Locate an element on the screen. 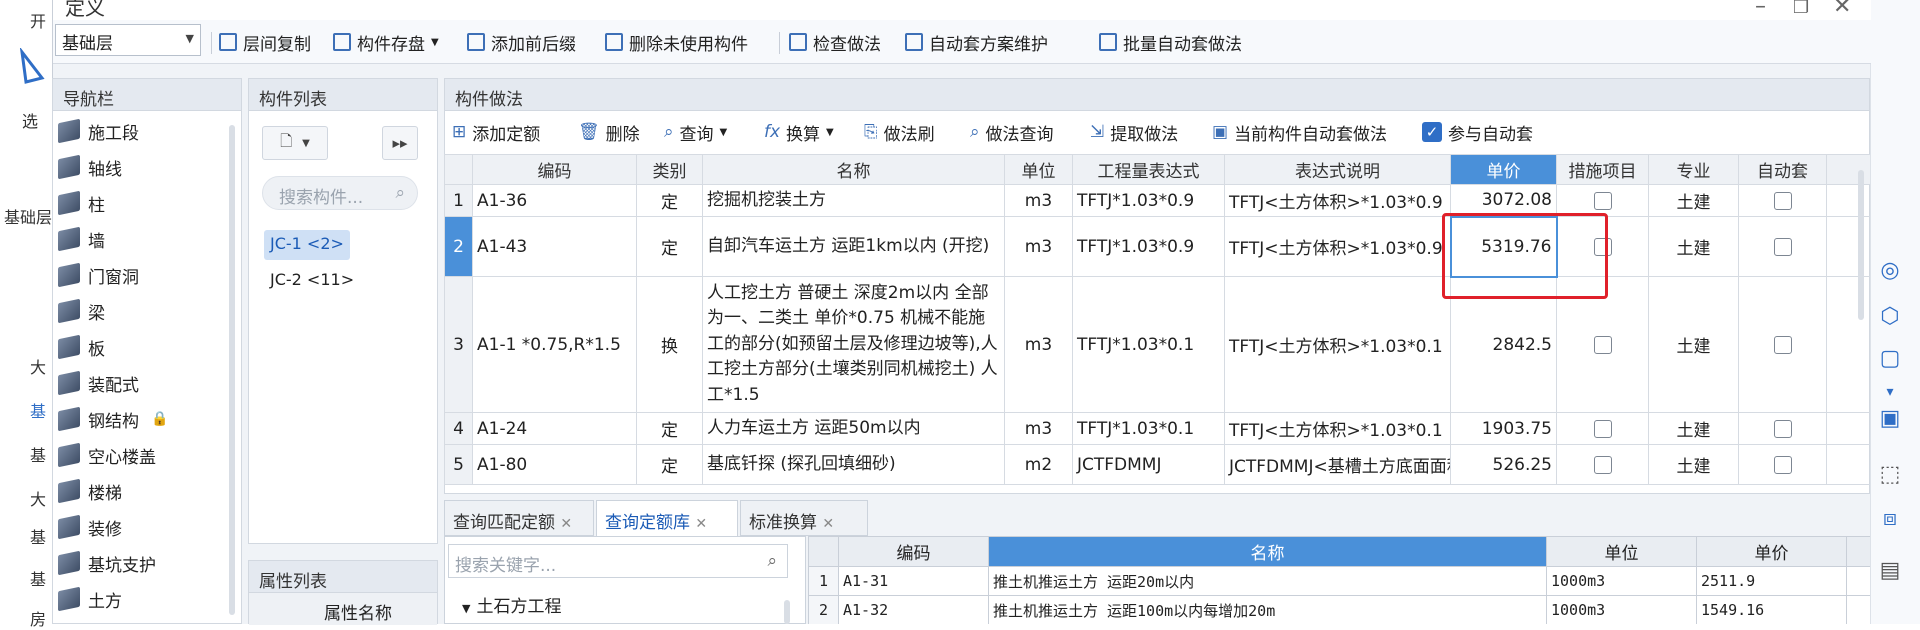 This screenshot has width=1920, height=630. row-index: 3 is located at coordinates (458, 344).